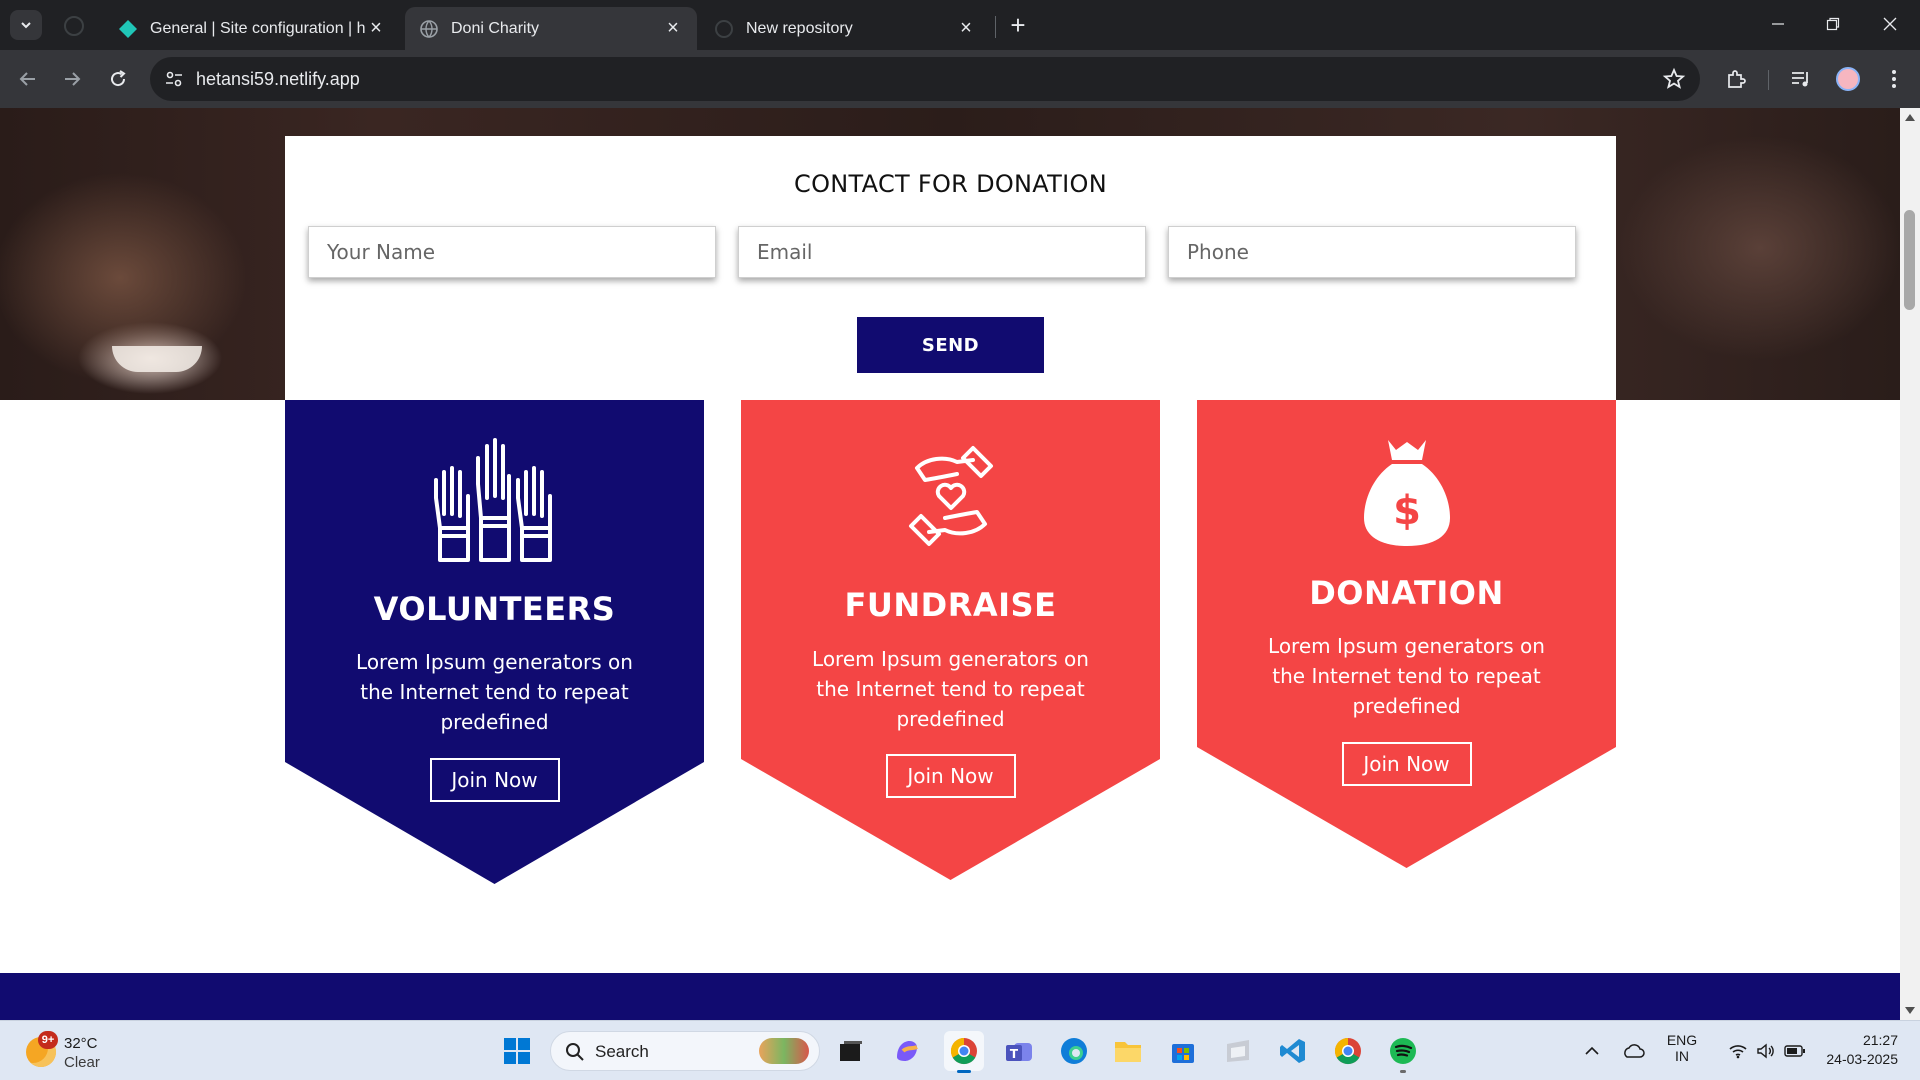  I want to click on minimize-icon, so click(1778, 24).